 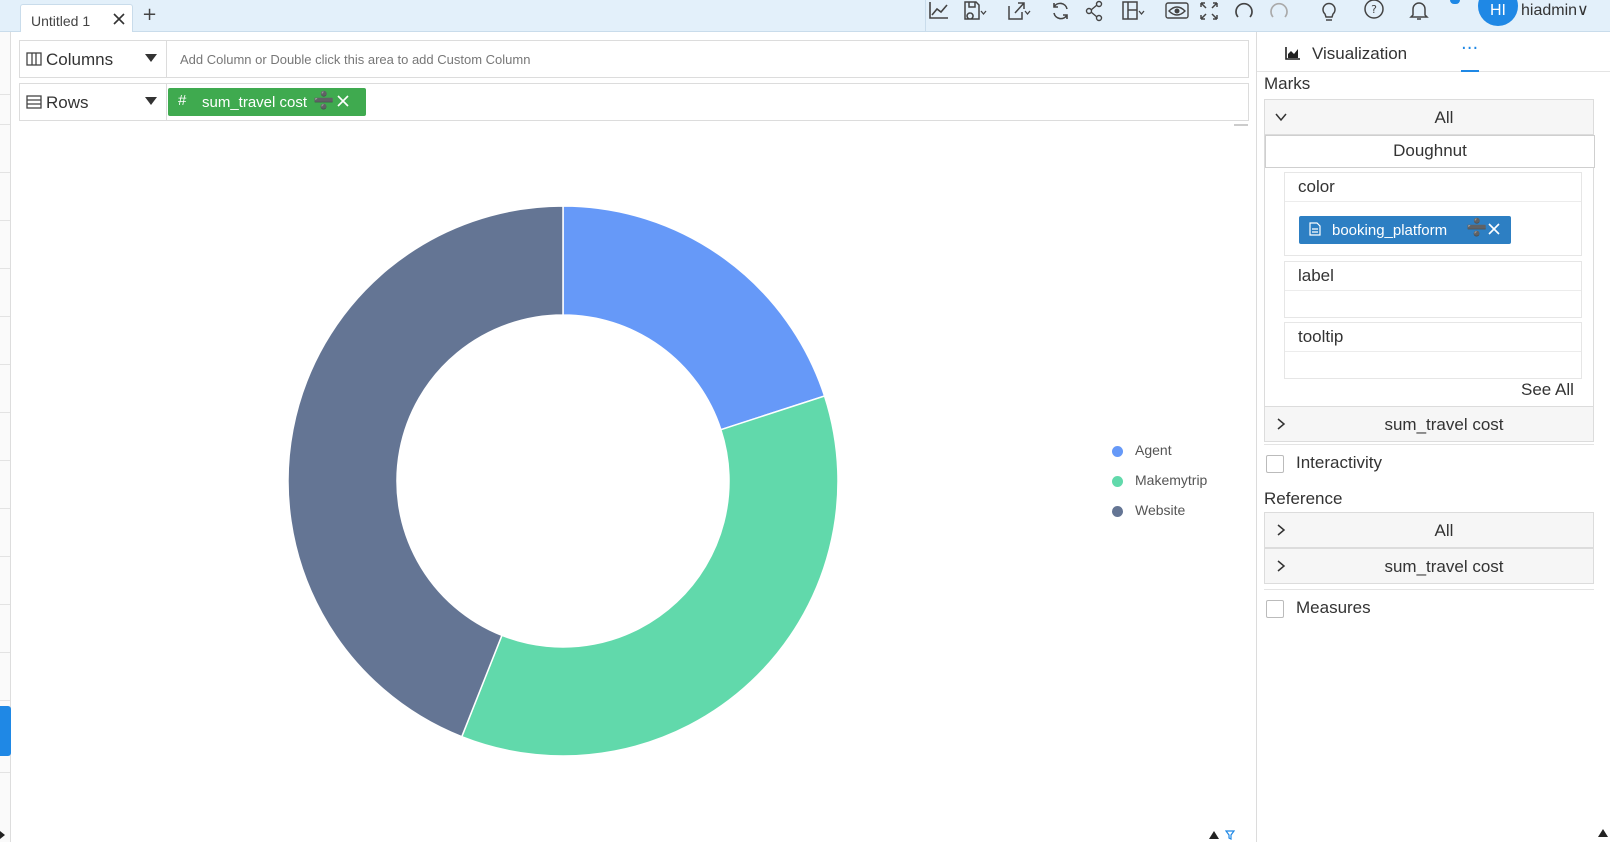 What do you see at coordinates (1303, 498) in the screenshot?
I see `reference-label: Reference` at bounding box center [1303, 498].